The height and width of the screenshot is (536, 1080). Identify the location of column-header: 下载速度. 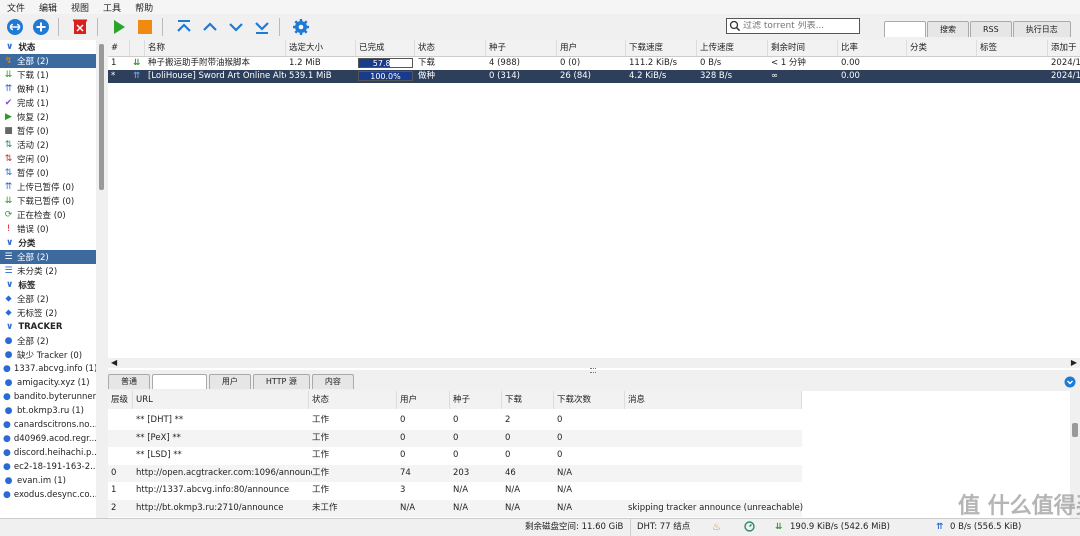
(661, 48).